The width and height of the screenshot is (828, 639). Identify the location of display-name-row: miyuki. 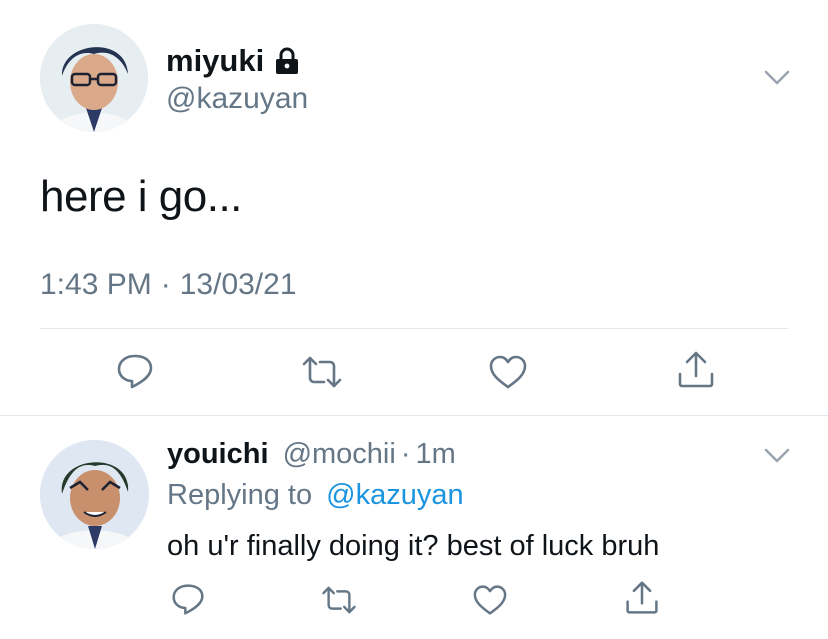
(233, 61).